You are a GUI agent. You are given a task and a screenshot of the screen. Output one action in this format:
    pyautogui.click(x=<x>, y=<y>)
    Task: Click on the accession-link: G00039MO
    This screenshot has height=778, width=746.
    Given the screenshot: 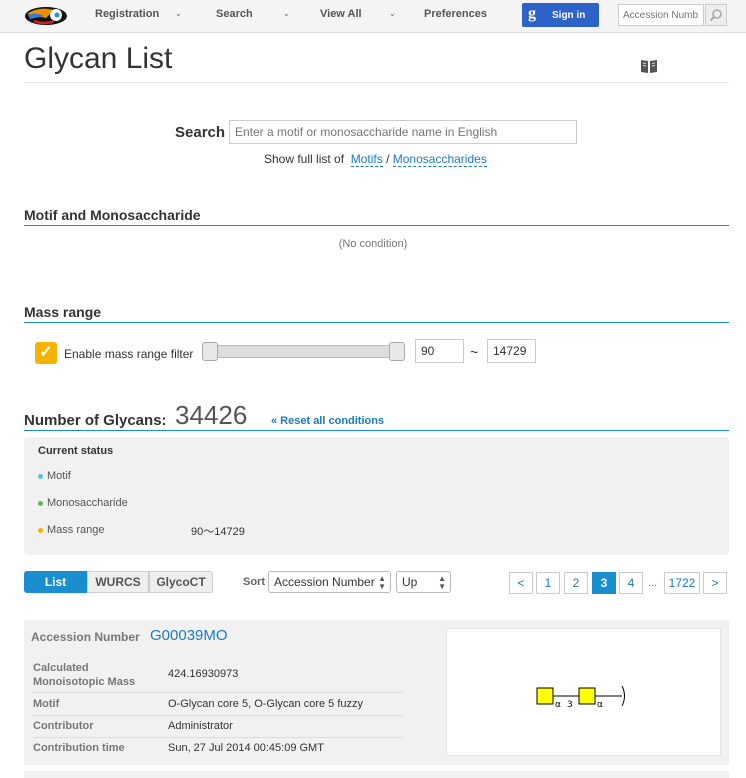 What is the action you would take?
    pyautogui.click(x=189, y=635)
    